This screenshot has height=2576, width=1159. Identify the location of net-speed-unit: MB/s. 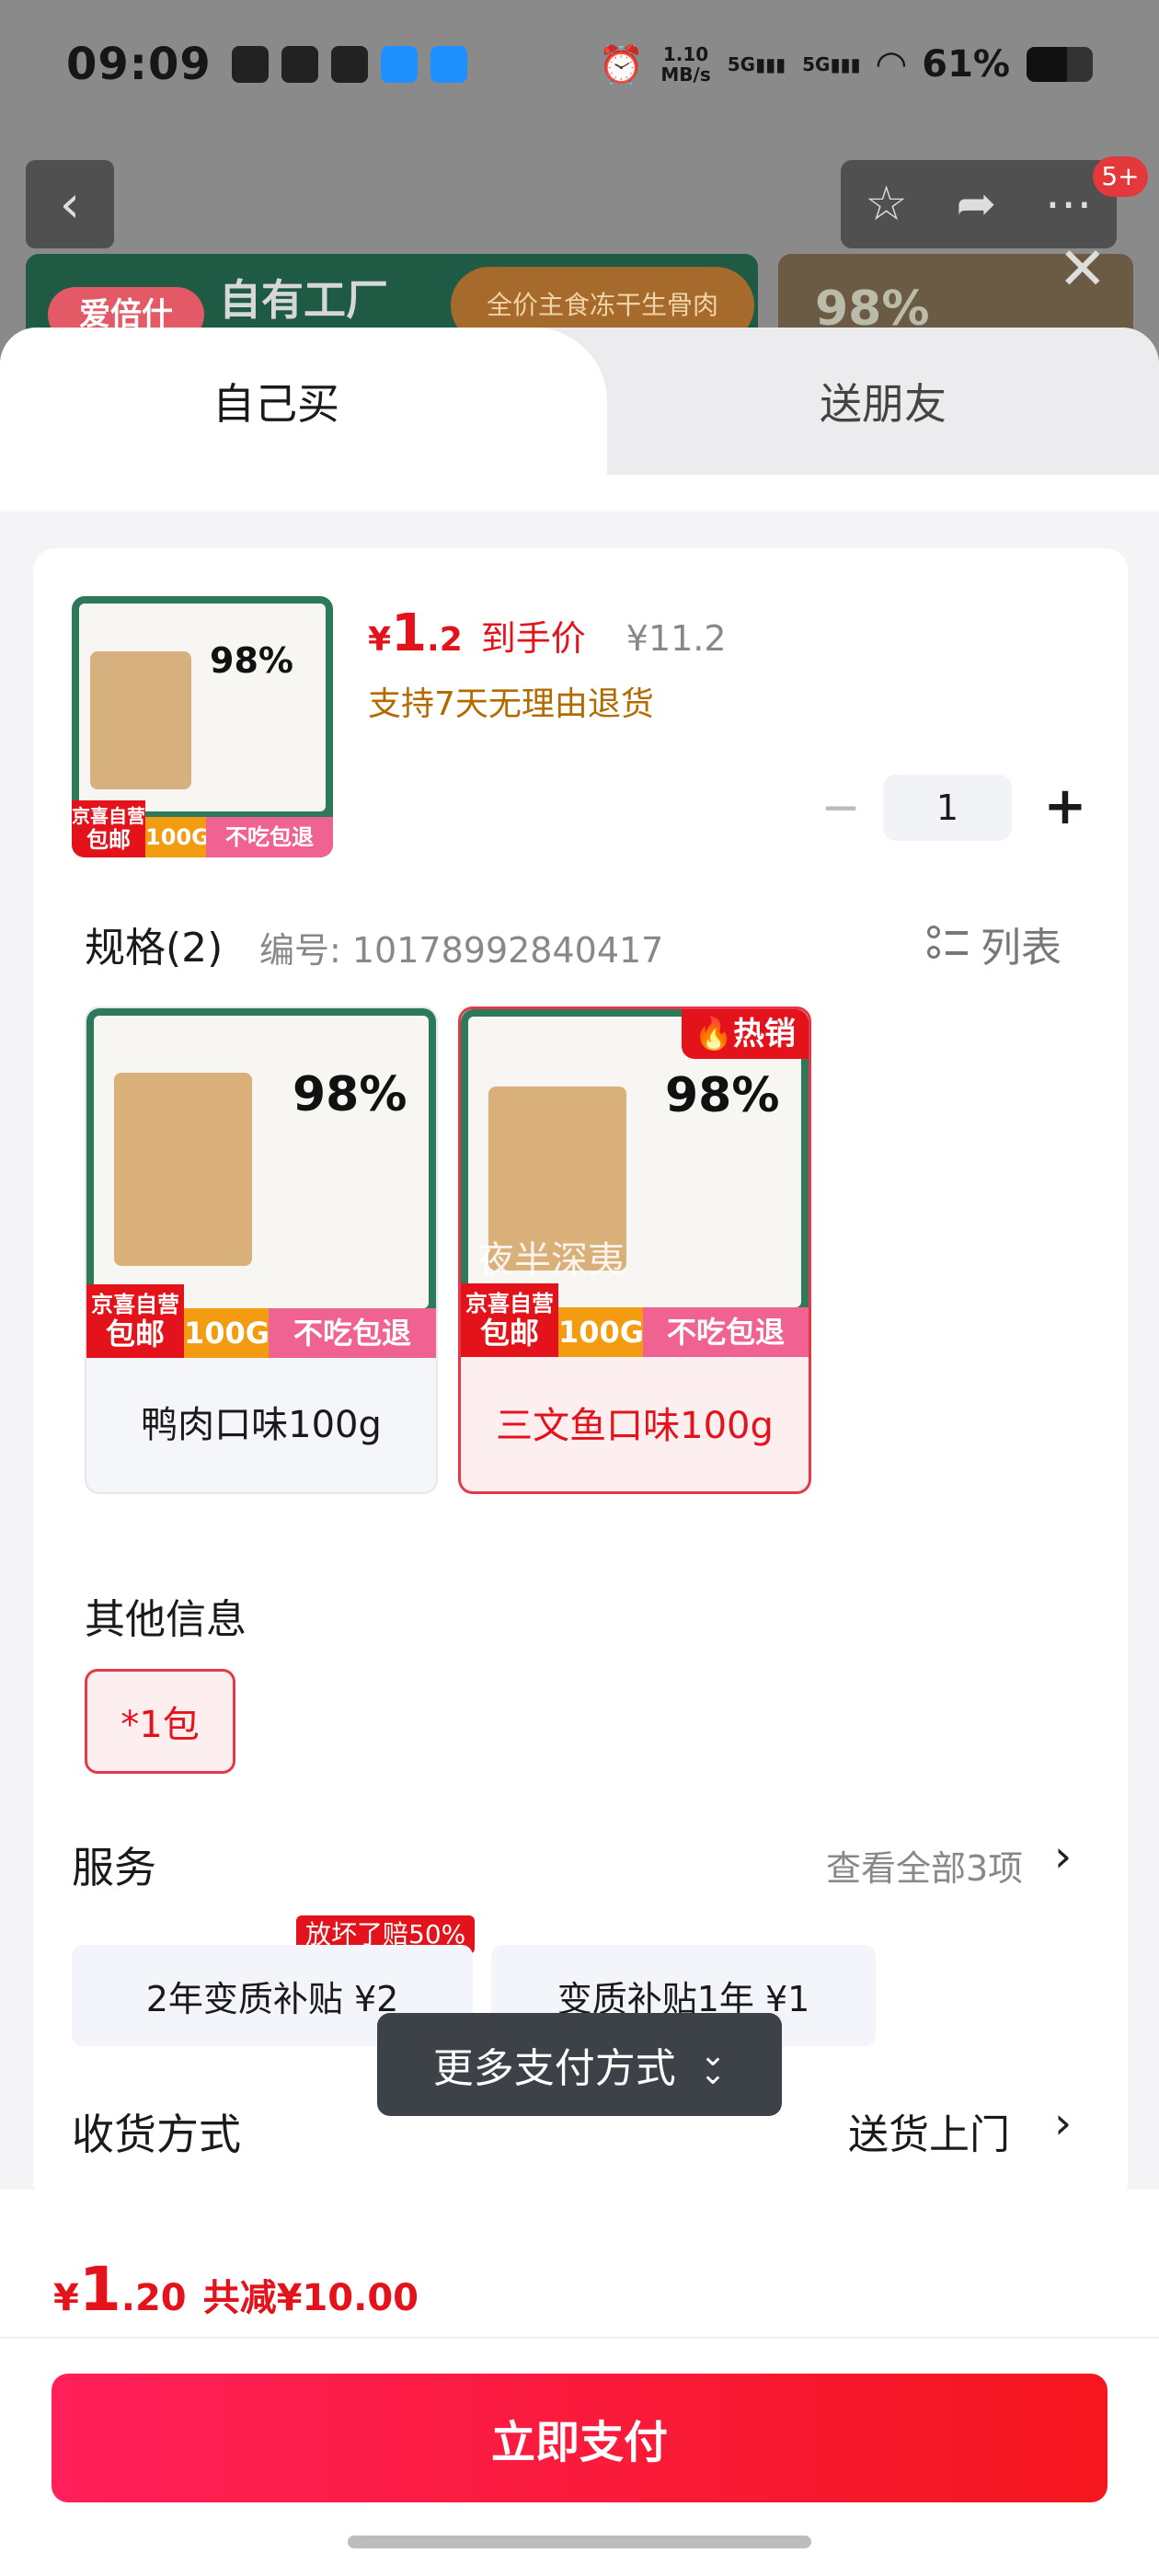
(685, 74).